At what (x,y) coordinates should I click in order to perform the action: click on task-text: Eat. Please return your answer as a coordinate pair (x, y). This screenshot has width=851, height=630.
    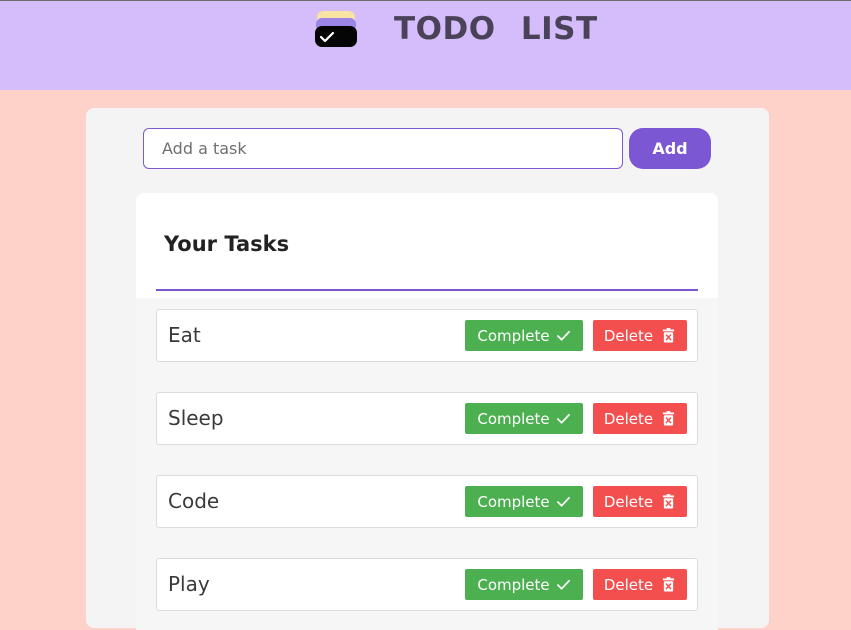
    Looking at the image, I should click on (184, 335).